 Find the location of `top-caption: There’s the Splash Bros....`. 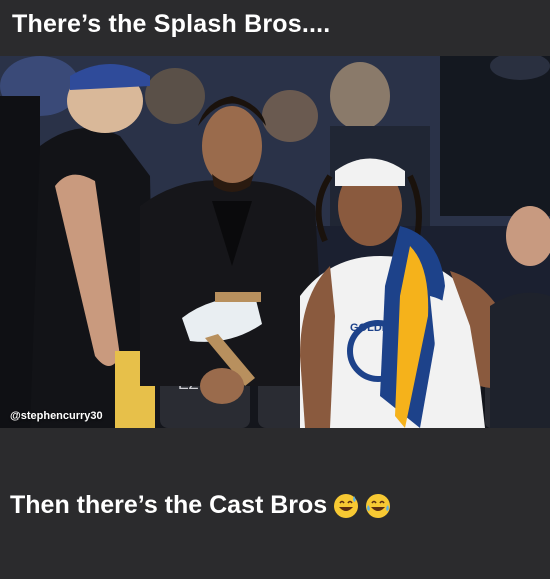

top-caption: There’s the Splash Bros.... is located at coordinates (171, 24).